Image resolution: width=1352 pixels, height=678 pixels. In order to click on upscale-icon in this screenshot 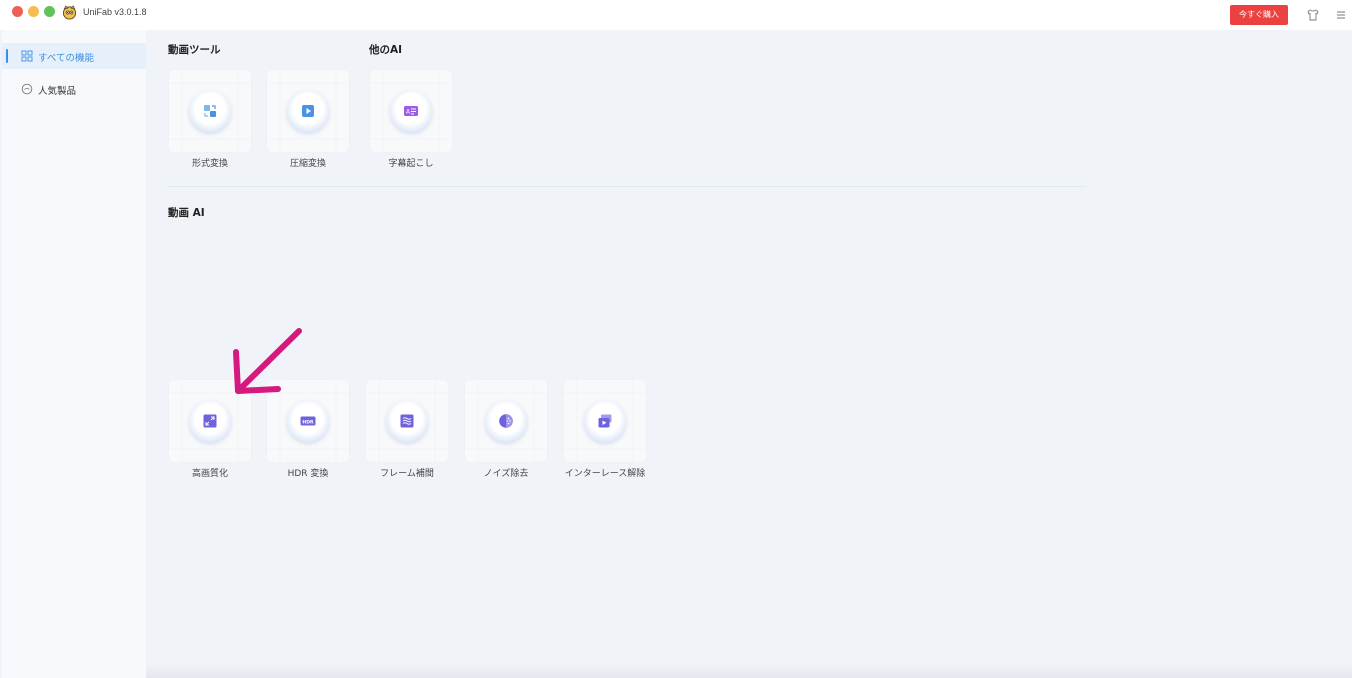, I will do `click(210, 421)`.